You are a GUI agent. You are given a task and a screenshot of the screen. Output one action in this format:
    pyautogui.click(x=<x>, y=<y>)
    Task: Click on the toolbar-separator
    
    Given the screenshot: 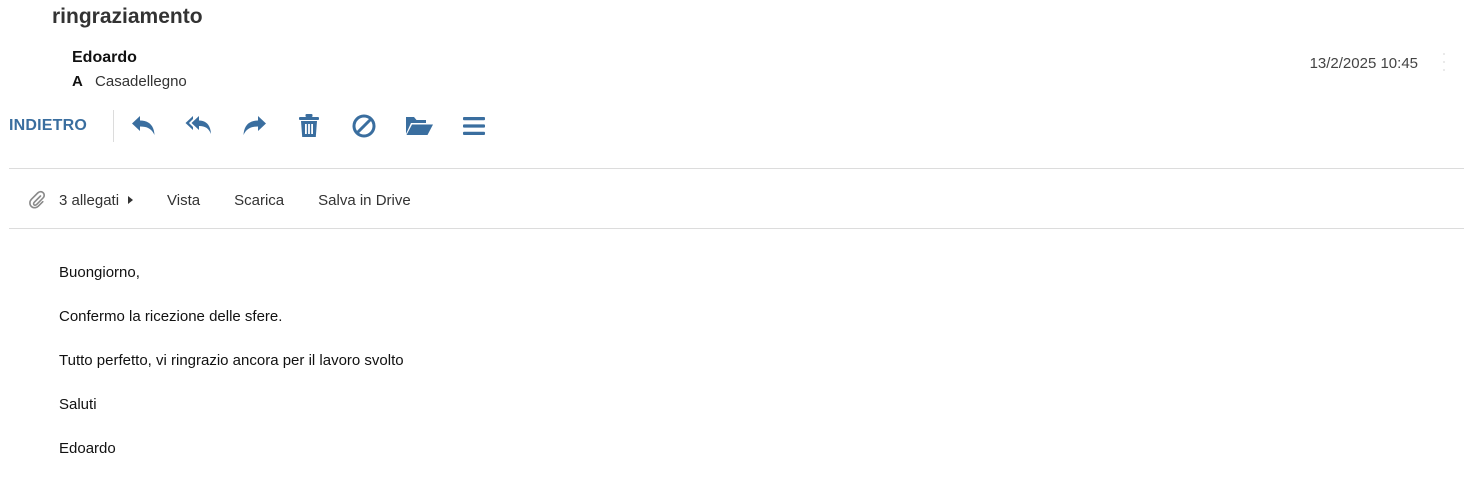 What is the action you would take?
    pyautogui.click(x=736, y=168)
    